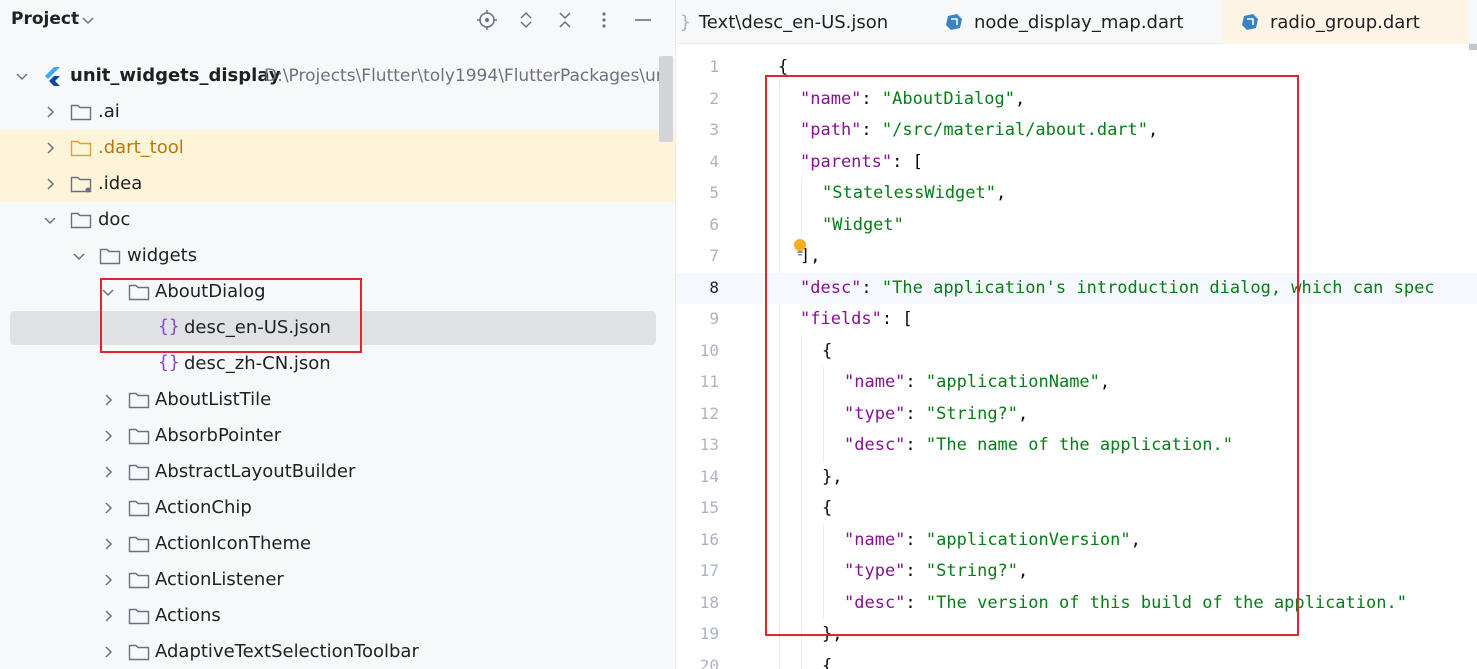 This screenshot has width=1477, height=669. I want to click on code-line: 15 {, so click(1076, 509).